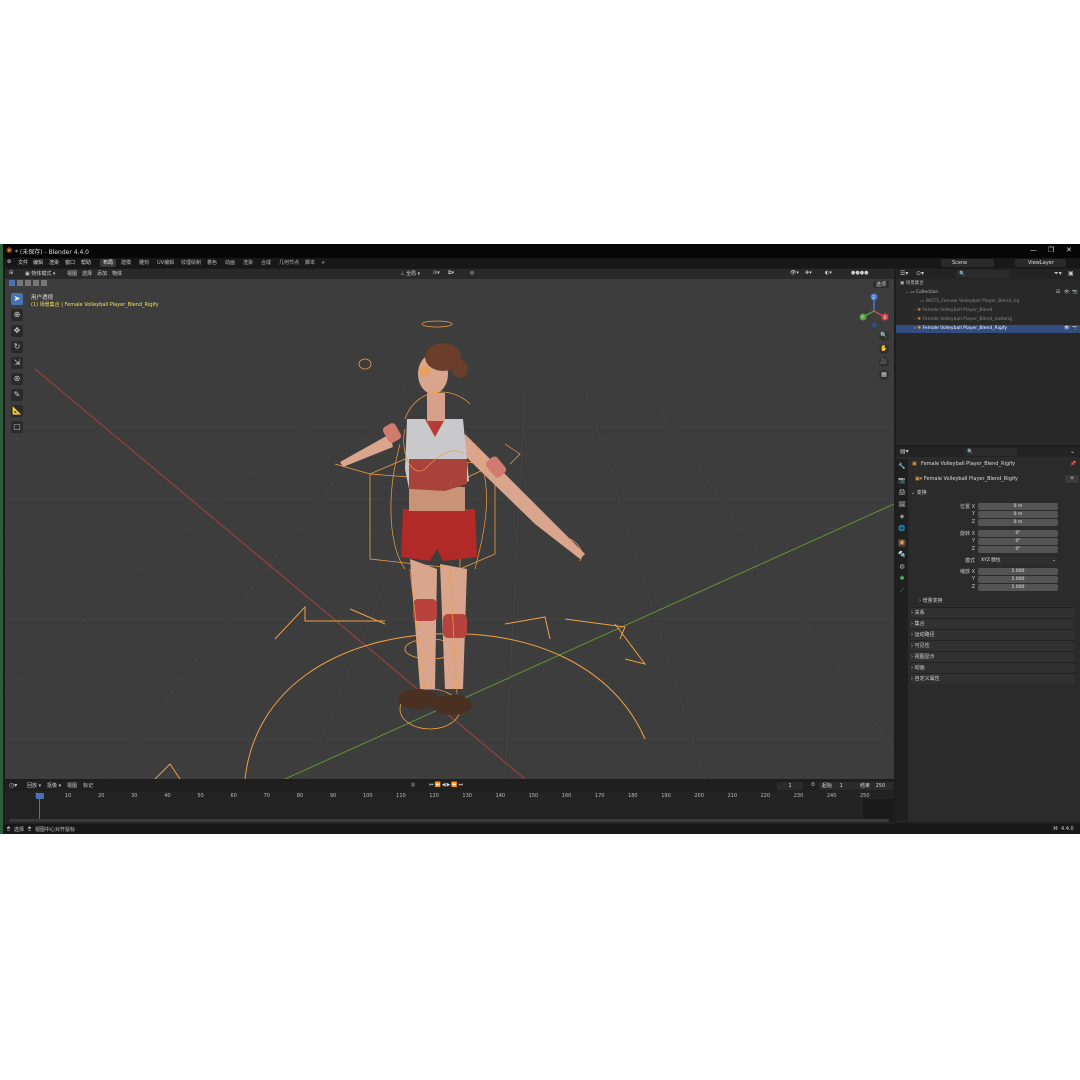  What do you see at coordinates (902, 505) in the screenshot?
I see `view-layer-tab-icon: 🖼` at bounding box center [902, 505].